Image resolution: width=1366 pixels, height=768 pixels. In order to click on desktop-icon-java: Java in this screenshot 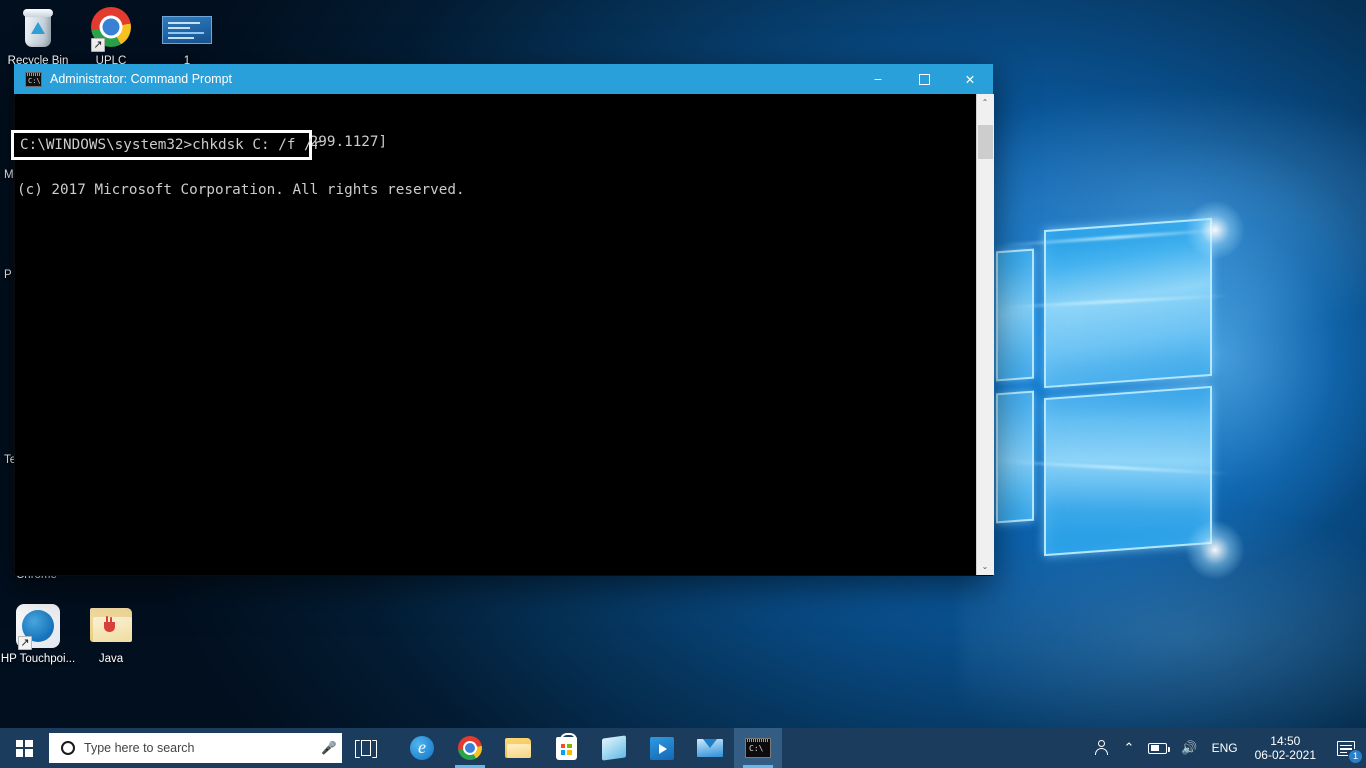, I will do `click(111, 635)`.